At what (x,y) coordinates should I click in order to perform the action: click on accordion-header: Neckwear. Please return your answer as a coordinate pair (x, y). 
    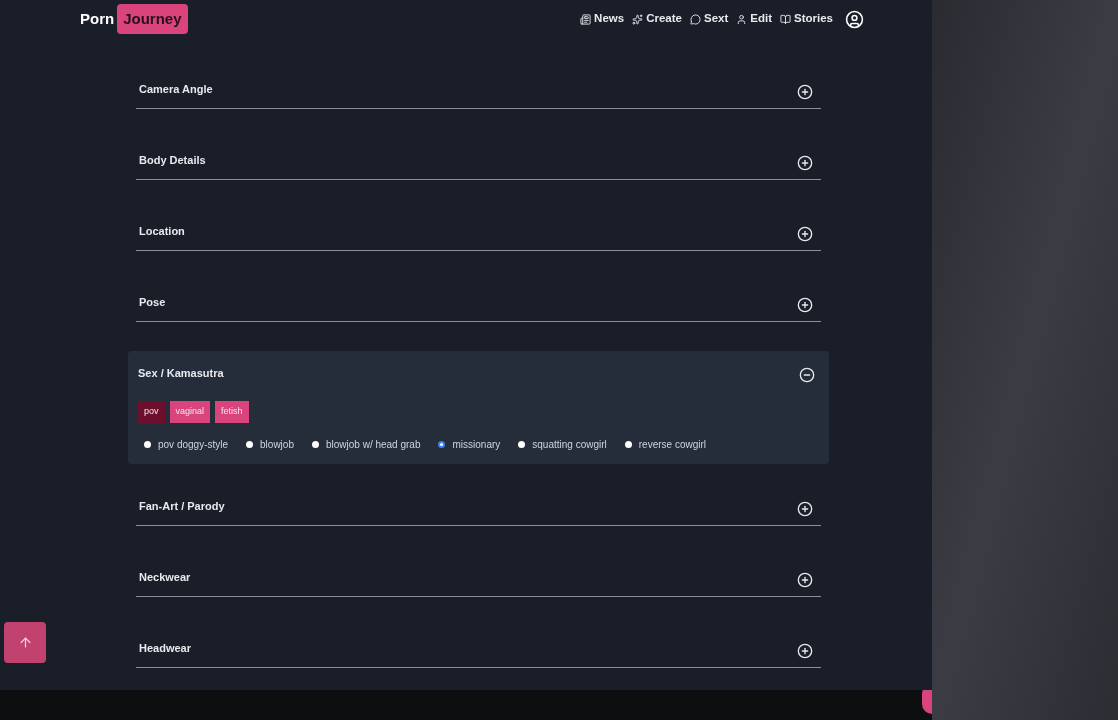
    Looking at the image, I should click on (165, 577).